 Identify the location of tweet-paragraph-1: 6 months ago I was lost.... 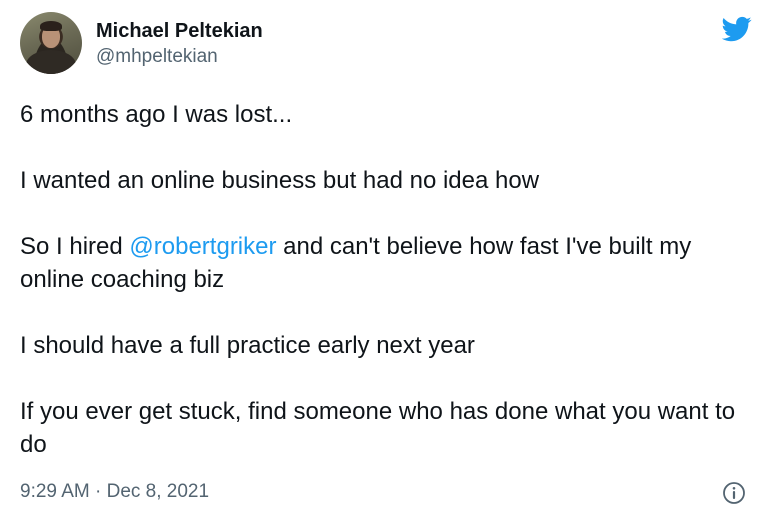
(156, 114).